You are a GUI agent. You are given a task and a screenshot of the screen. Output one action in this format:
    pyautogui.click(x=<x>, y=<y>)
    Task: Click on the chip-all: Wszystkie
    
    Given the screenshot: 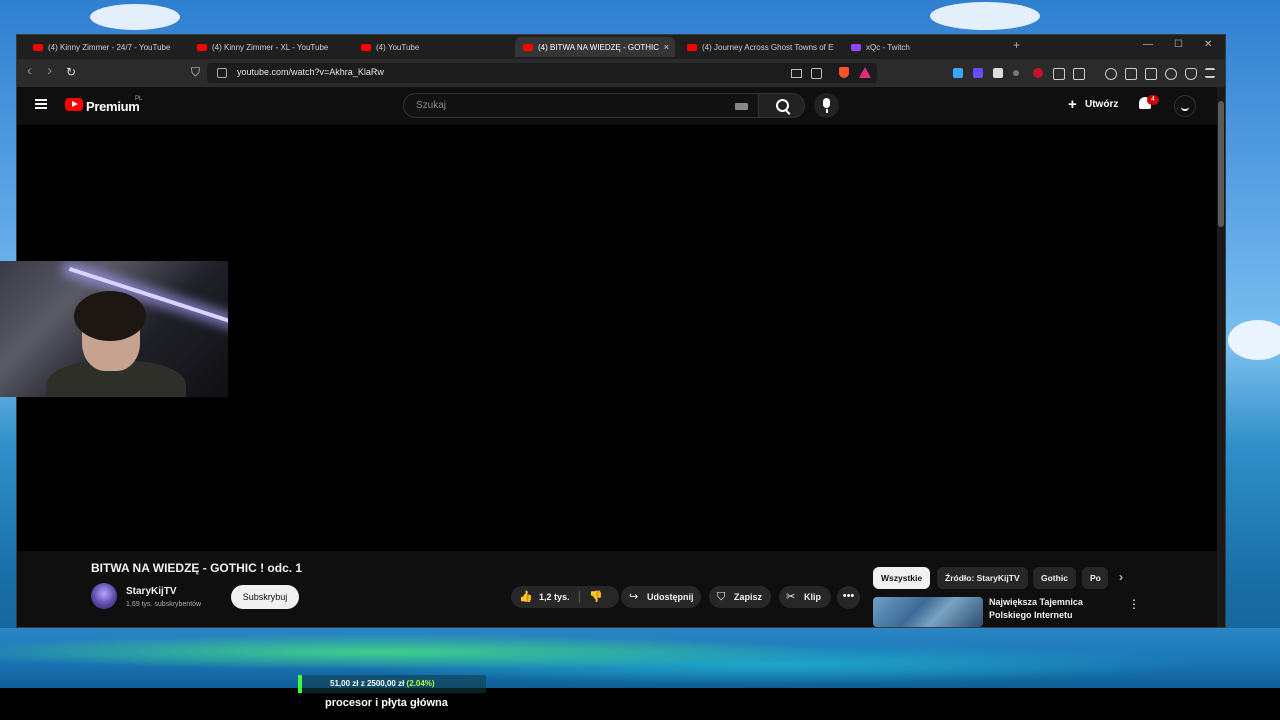 What is the action you would take?
    pyautogui.click(x=902, y=578)
    